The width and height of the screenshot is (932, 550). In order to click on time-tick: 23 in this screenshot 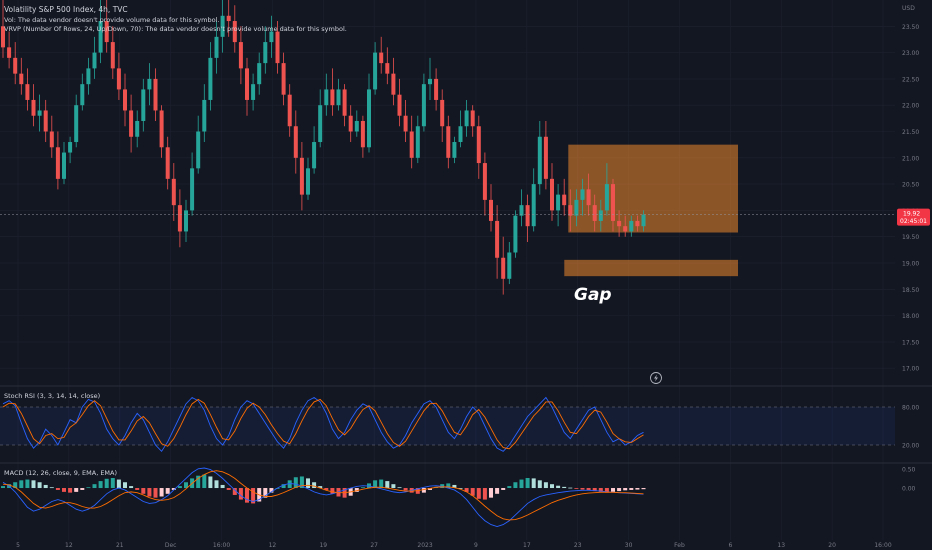, I will do `click(578, 545)`.